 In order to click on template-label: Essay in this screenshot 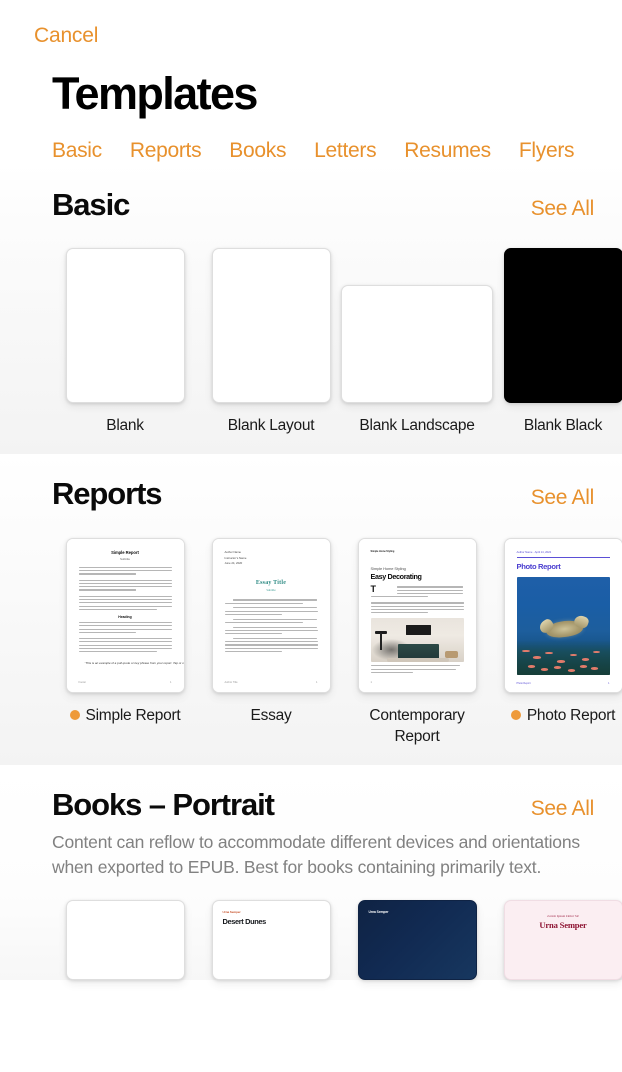, I will do `click(271, 716)`.